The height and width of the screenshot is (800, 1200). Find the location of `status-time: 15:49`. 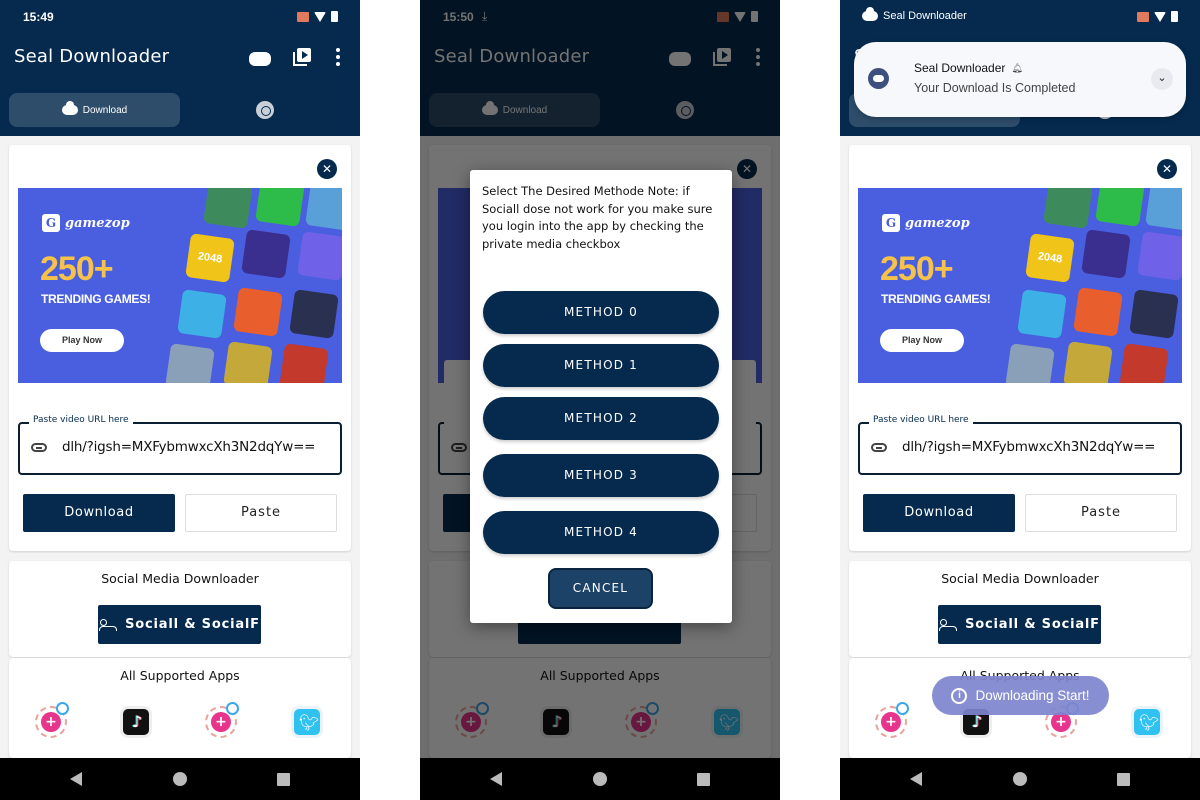

status-time: 15:49 is located at coordinates (38, 17).